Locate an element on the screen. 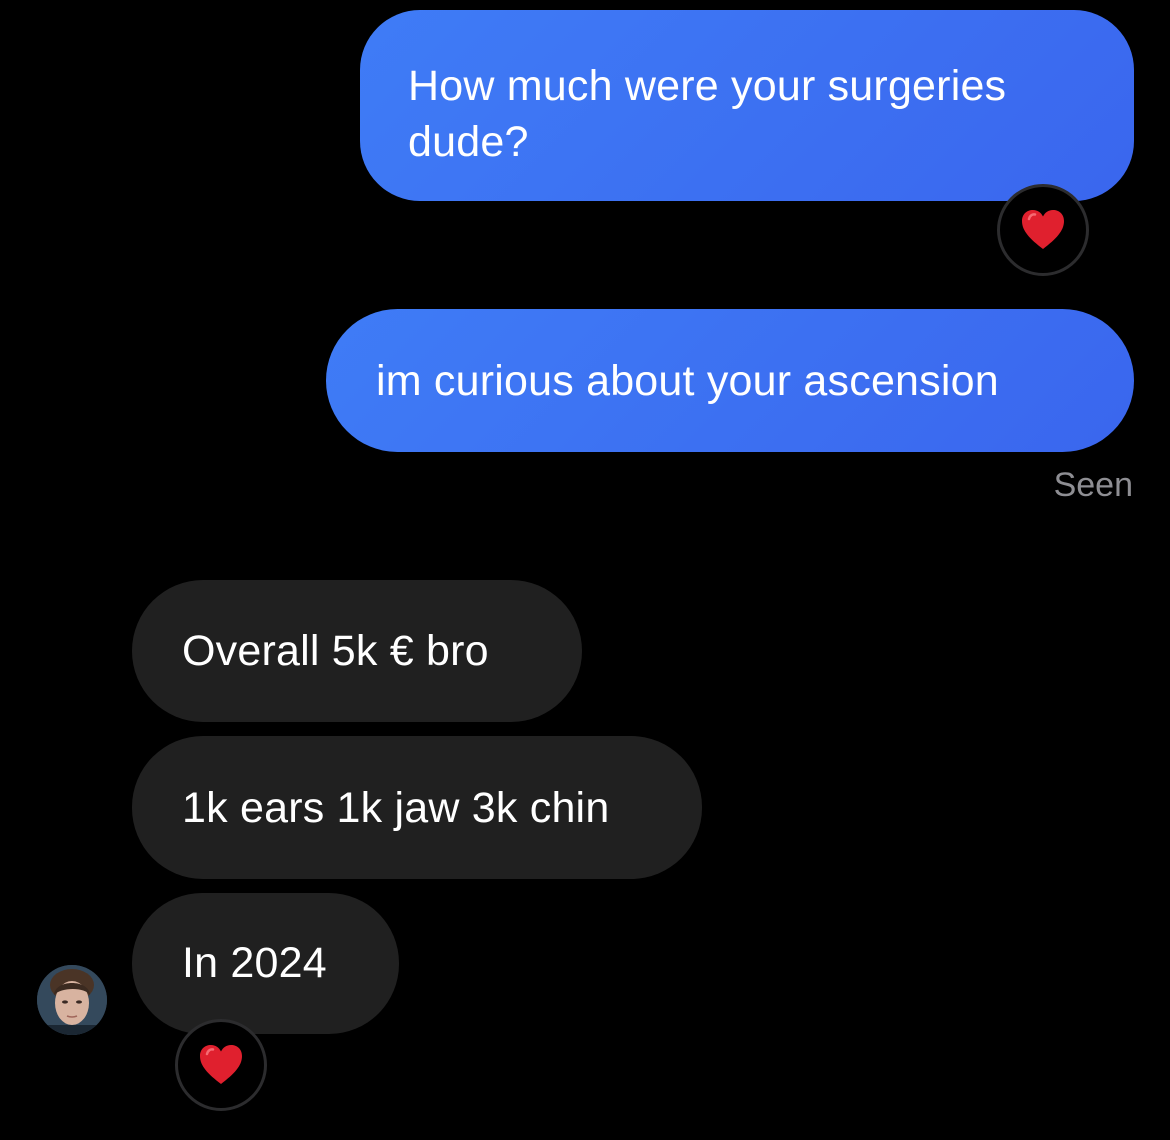  seen-status: Seen is located at coordinates (1093, 485).